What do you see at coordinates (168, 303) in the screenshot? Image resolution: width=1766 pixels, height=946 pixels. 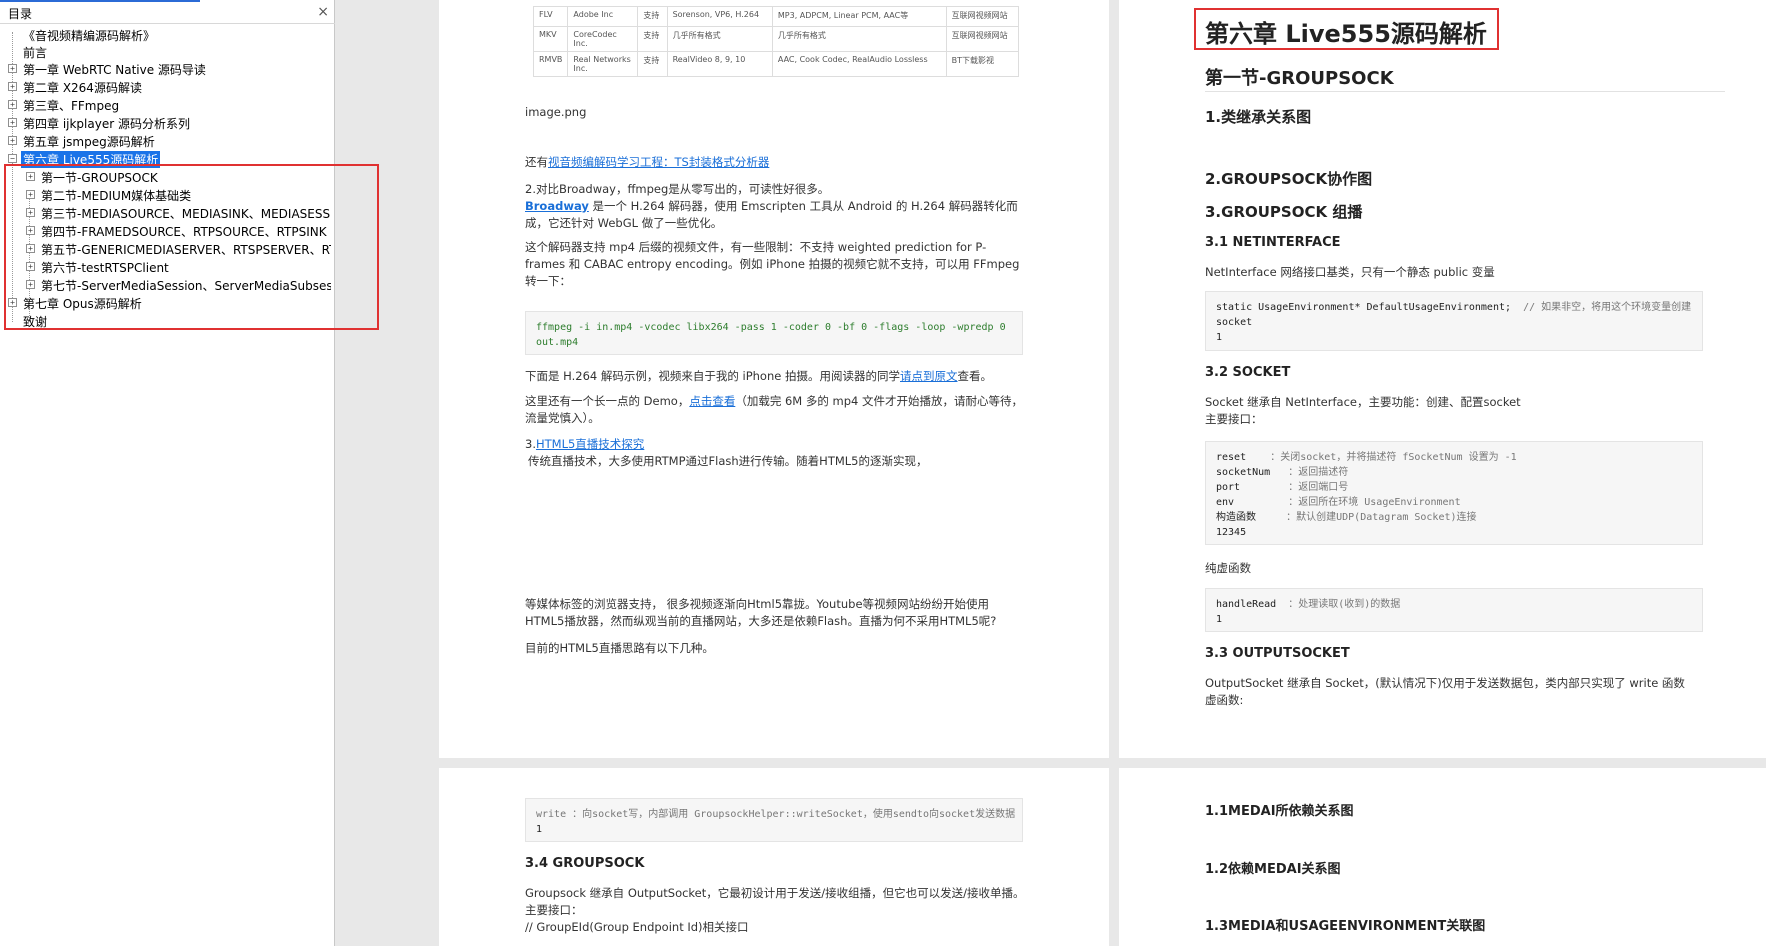 I see `toc-item-ch7: + 第七章 Opus源码解析` at bounding box center [168, 303].